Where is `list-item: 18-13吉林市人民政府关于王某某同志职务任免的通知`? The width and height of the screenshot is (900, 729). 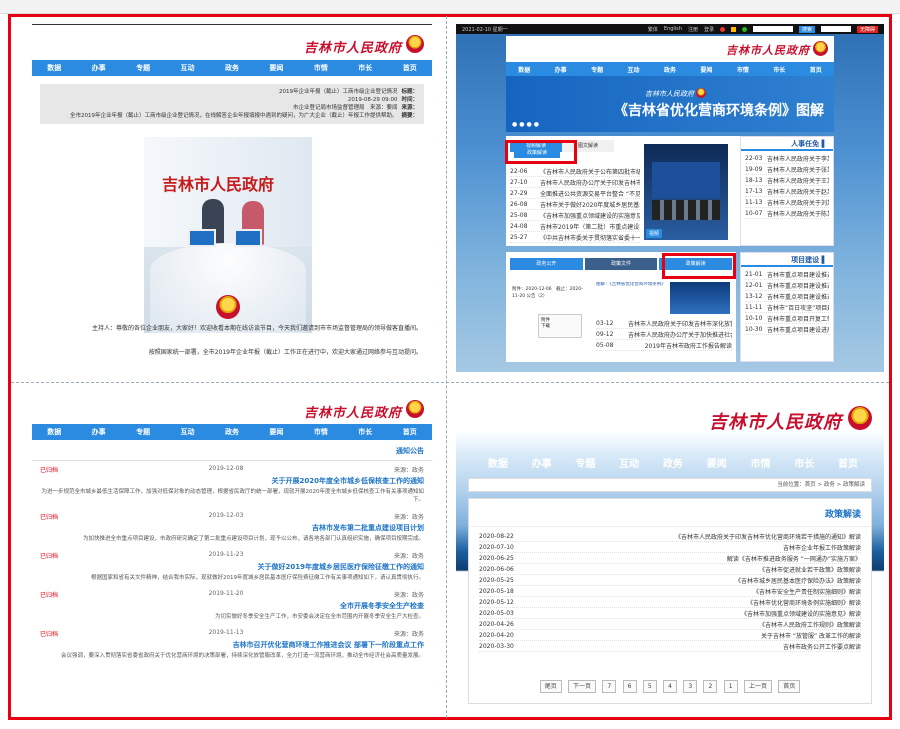
list-item: 18-13吉林市人民政府关于王某某同志职务任免的通知 is located at coordinates (787, 180).